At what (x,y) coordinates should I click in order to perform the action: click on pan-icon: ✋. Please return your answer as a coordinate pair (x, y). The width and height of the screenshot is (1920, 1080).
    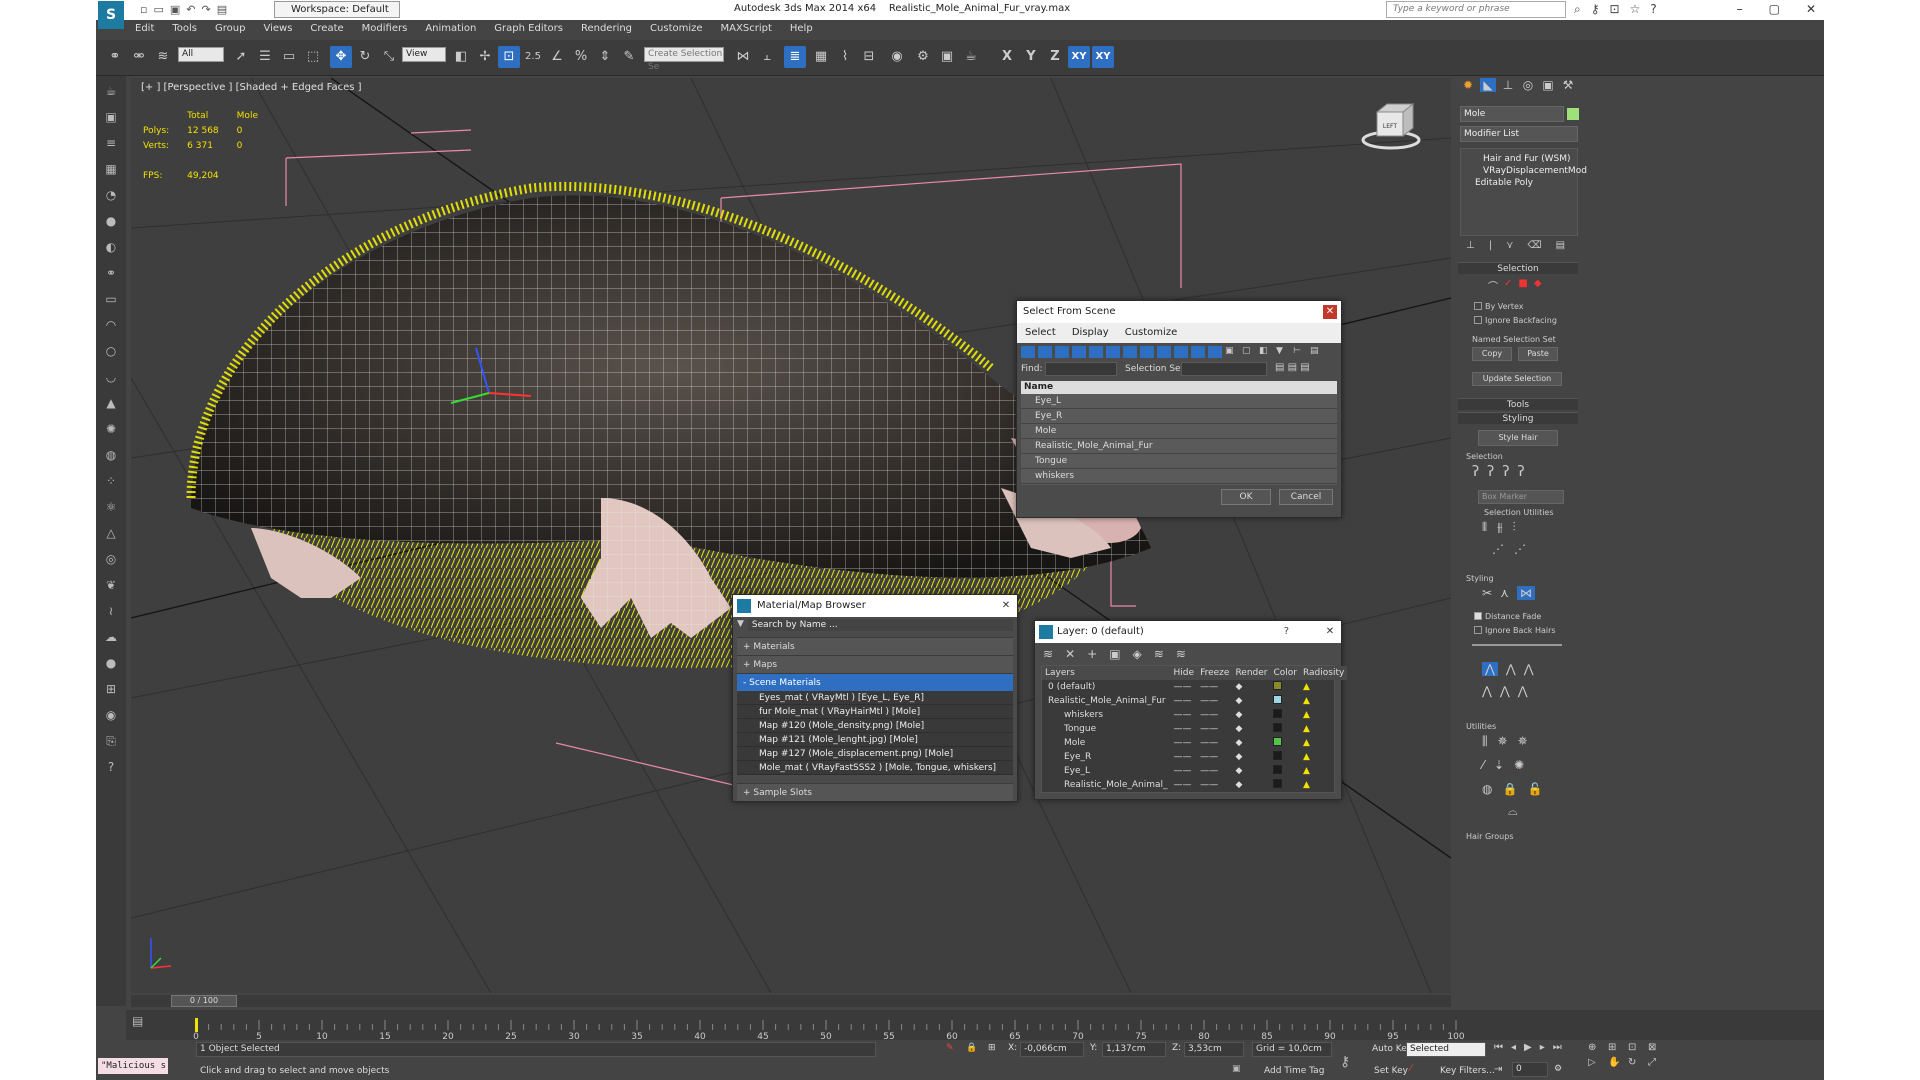
    Looking at the image, I should click on (1616, 1062).